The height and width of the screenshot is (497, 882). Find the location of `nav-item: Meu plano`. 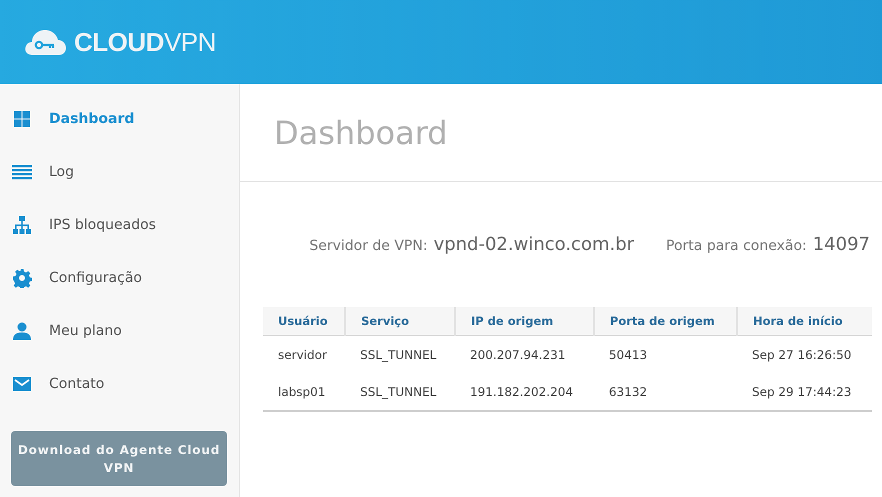

nav-item: Meu plano is located at coordinates (119, 330).